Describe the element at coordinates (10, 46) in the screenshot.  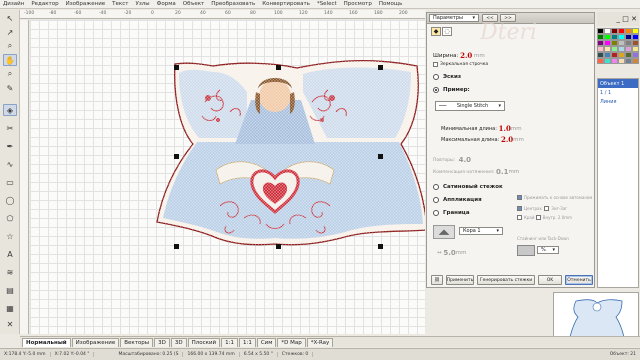
I see `zoom-tool-icon: ⌕` at that location.